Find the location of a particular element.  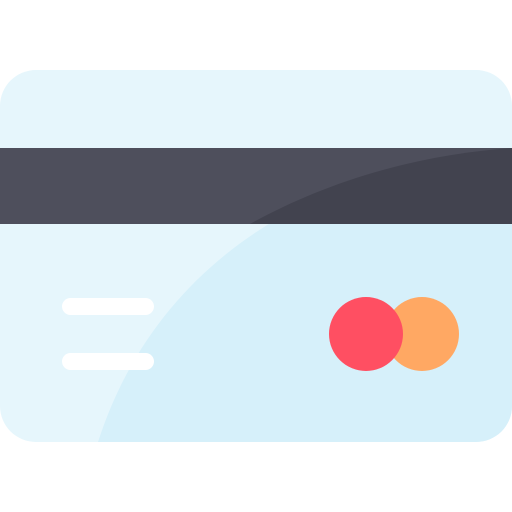

logo-left-circle is located at coordinates (366, 334).